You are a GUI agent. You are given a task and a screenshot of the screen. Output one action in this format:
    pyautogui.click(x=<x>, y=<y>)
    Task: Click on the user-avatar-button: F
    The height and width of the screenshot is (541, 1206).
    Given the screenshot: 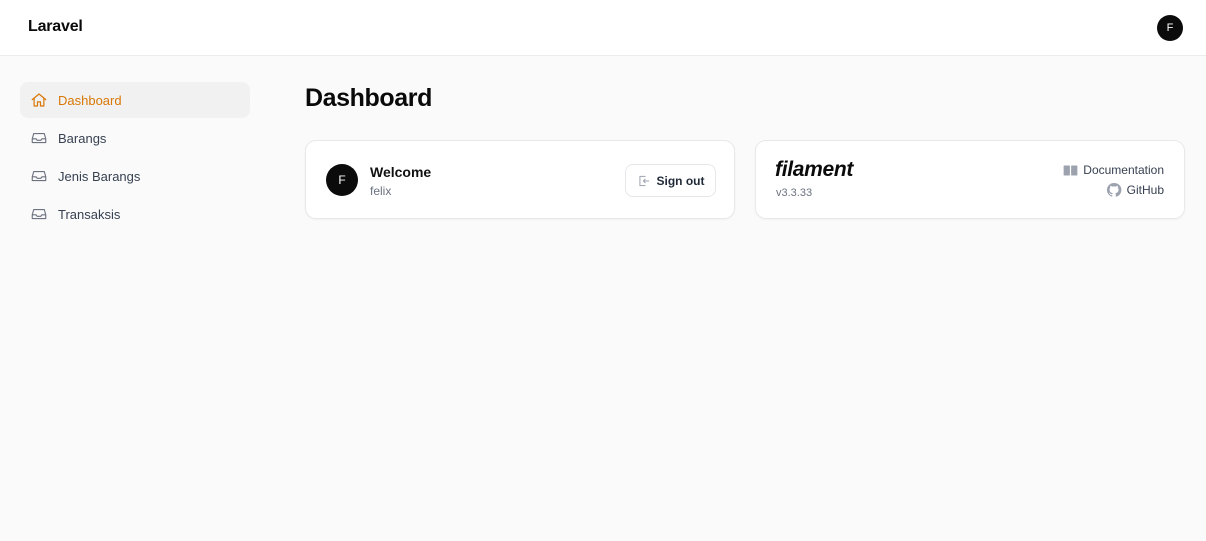 What is the action you would take?
    pyautogui.click(x=1170, y=28)
    